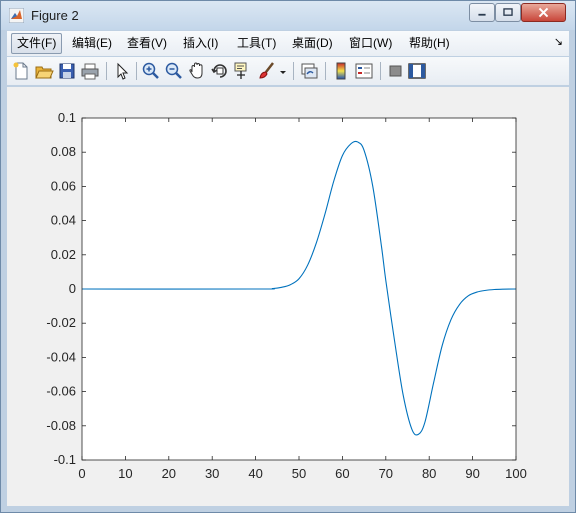 This screenshot has width=576, height=513. Describe the element at coordinates (472, 473) in the screenshot. I see `x-tick-label: 90` at that location.